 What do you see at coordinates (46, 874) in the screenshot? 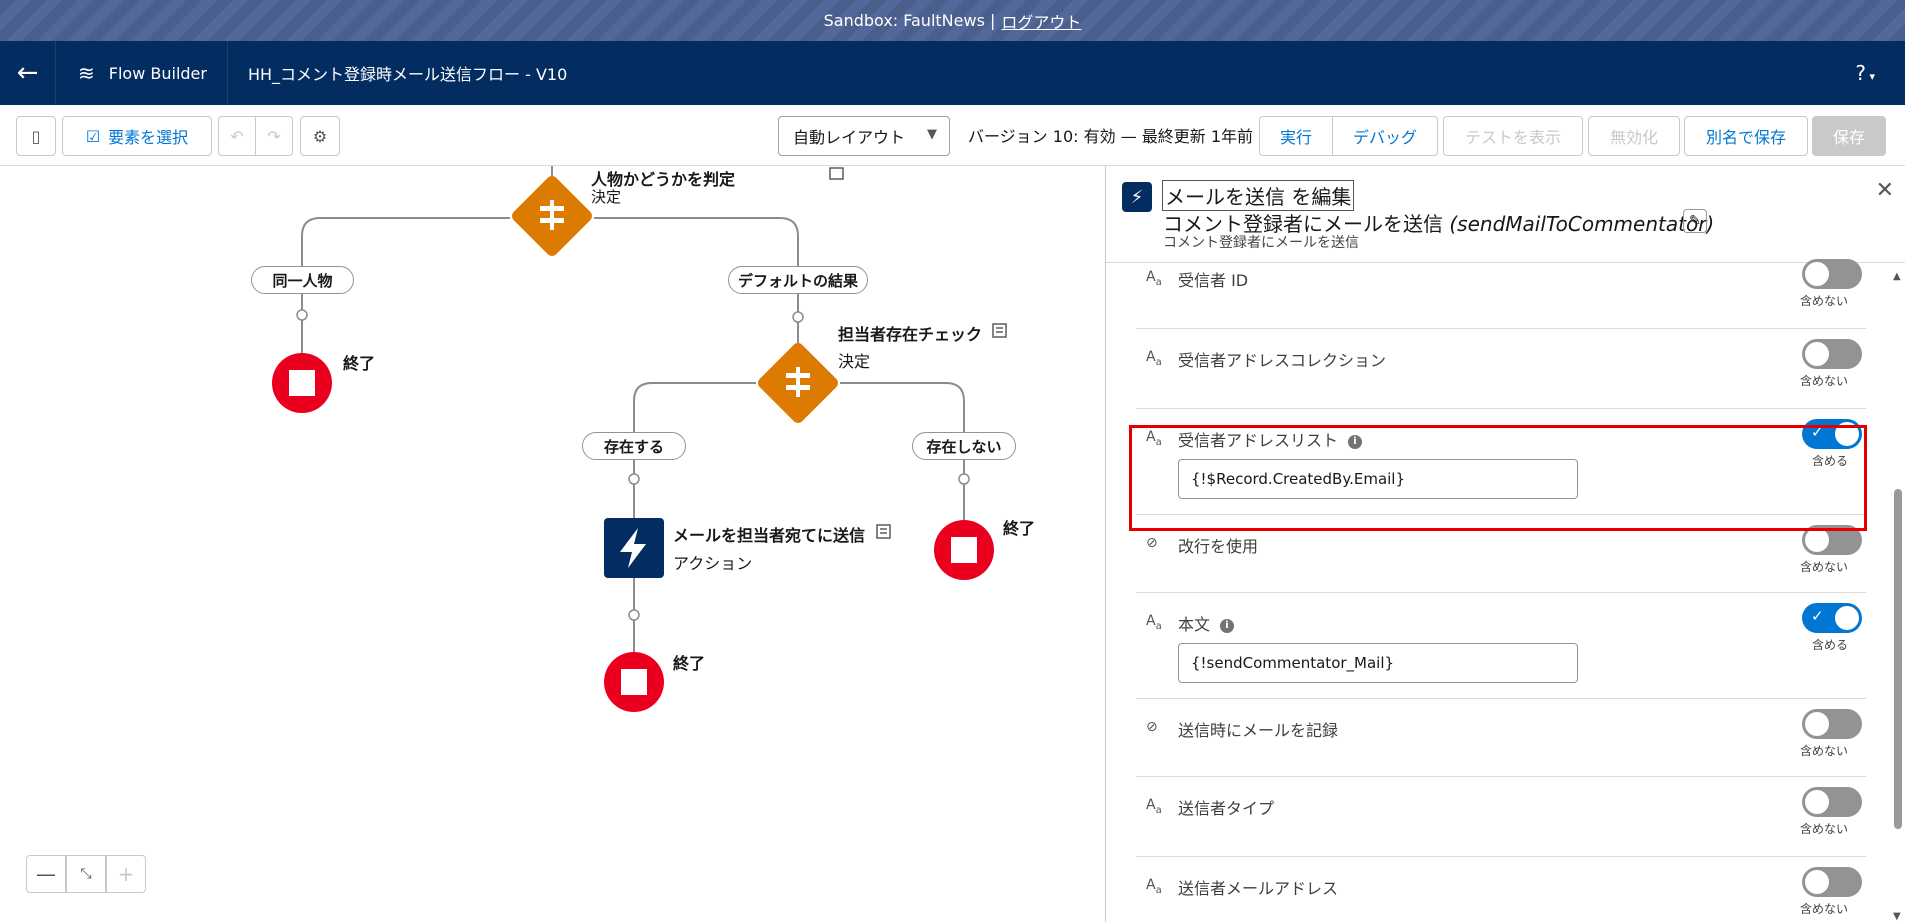
I see `zoom-out-button: —` at bounding box center [46, 874].